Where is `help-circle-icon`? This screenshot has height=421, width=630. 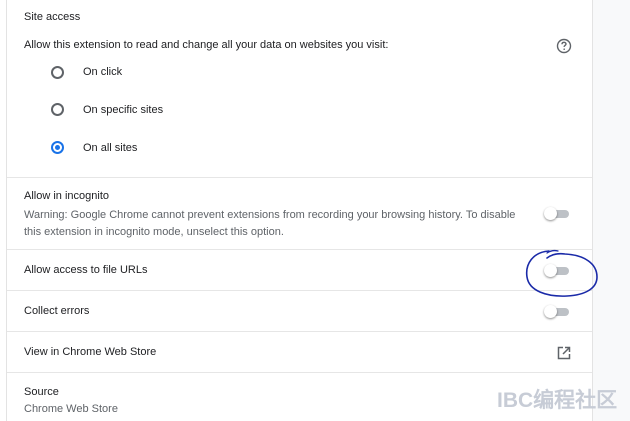 help-circle-icon is located at coordinates (564, 46).